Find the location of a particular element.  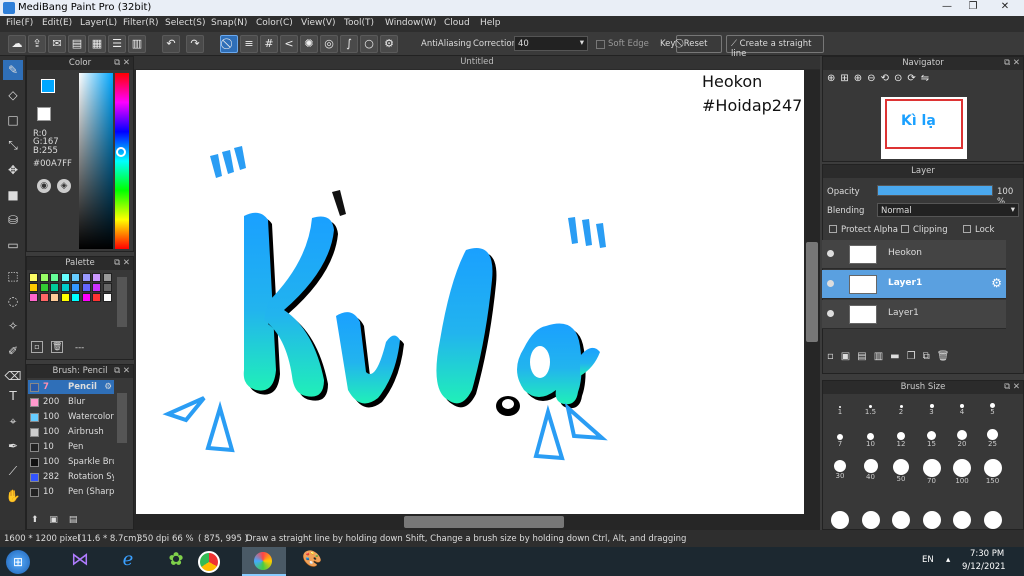

zoom-fit-icon: ⊞ is located at coordinates (846, 78).